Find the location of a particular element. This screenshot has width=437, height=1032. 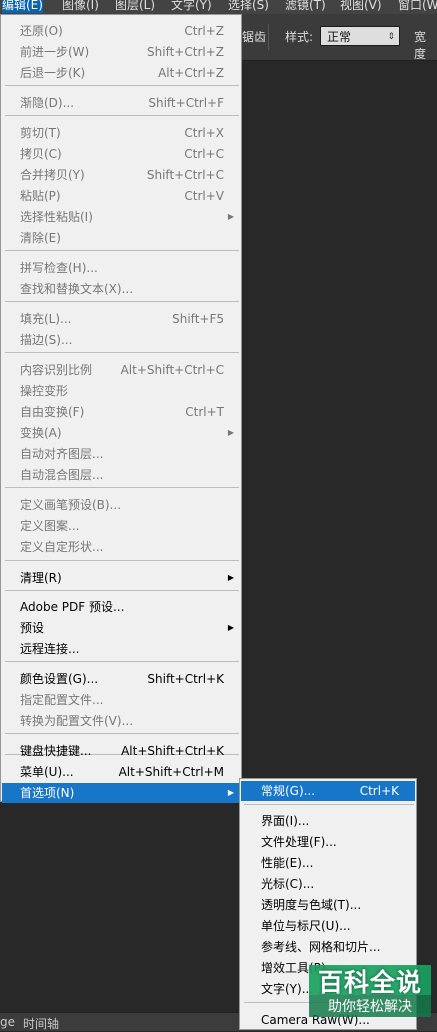

menu-item: 渐隐(D)... Shift+Ctrl+F is located at coordinates (121, 103).